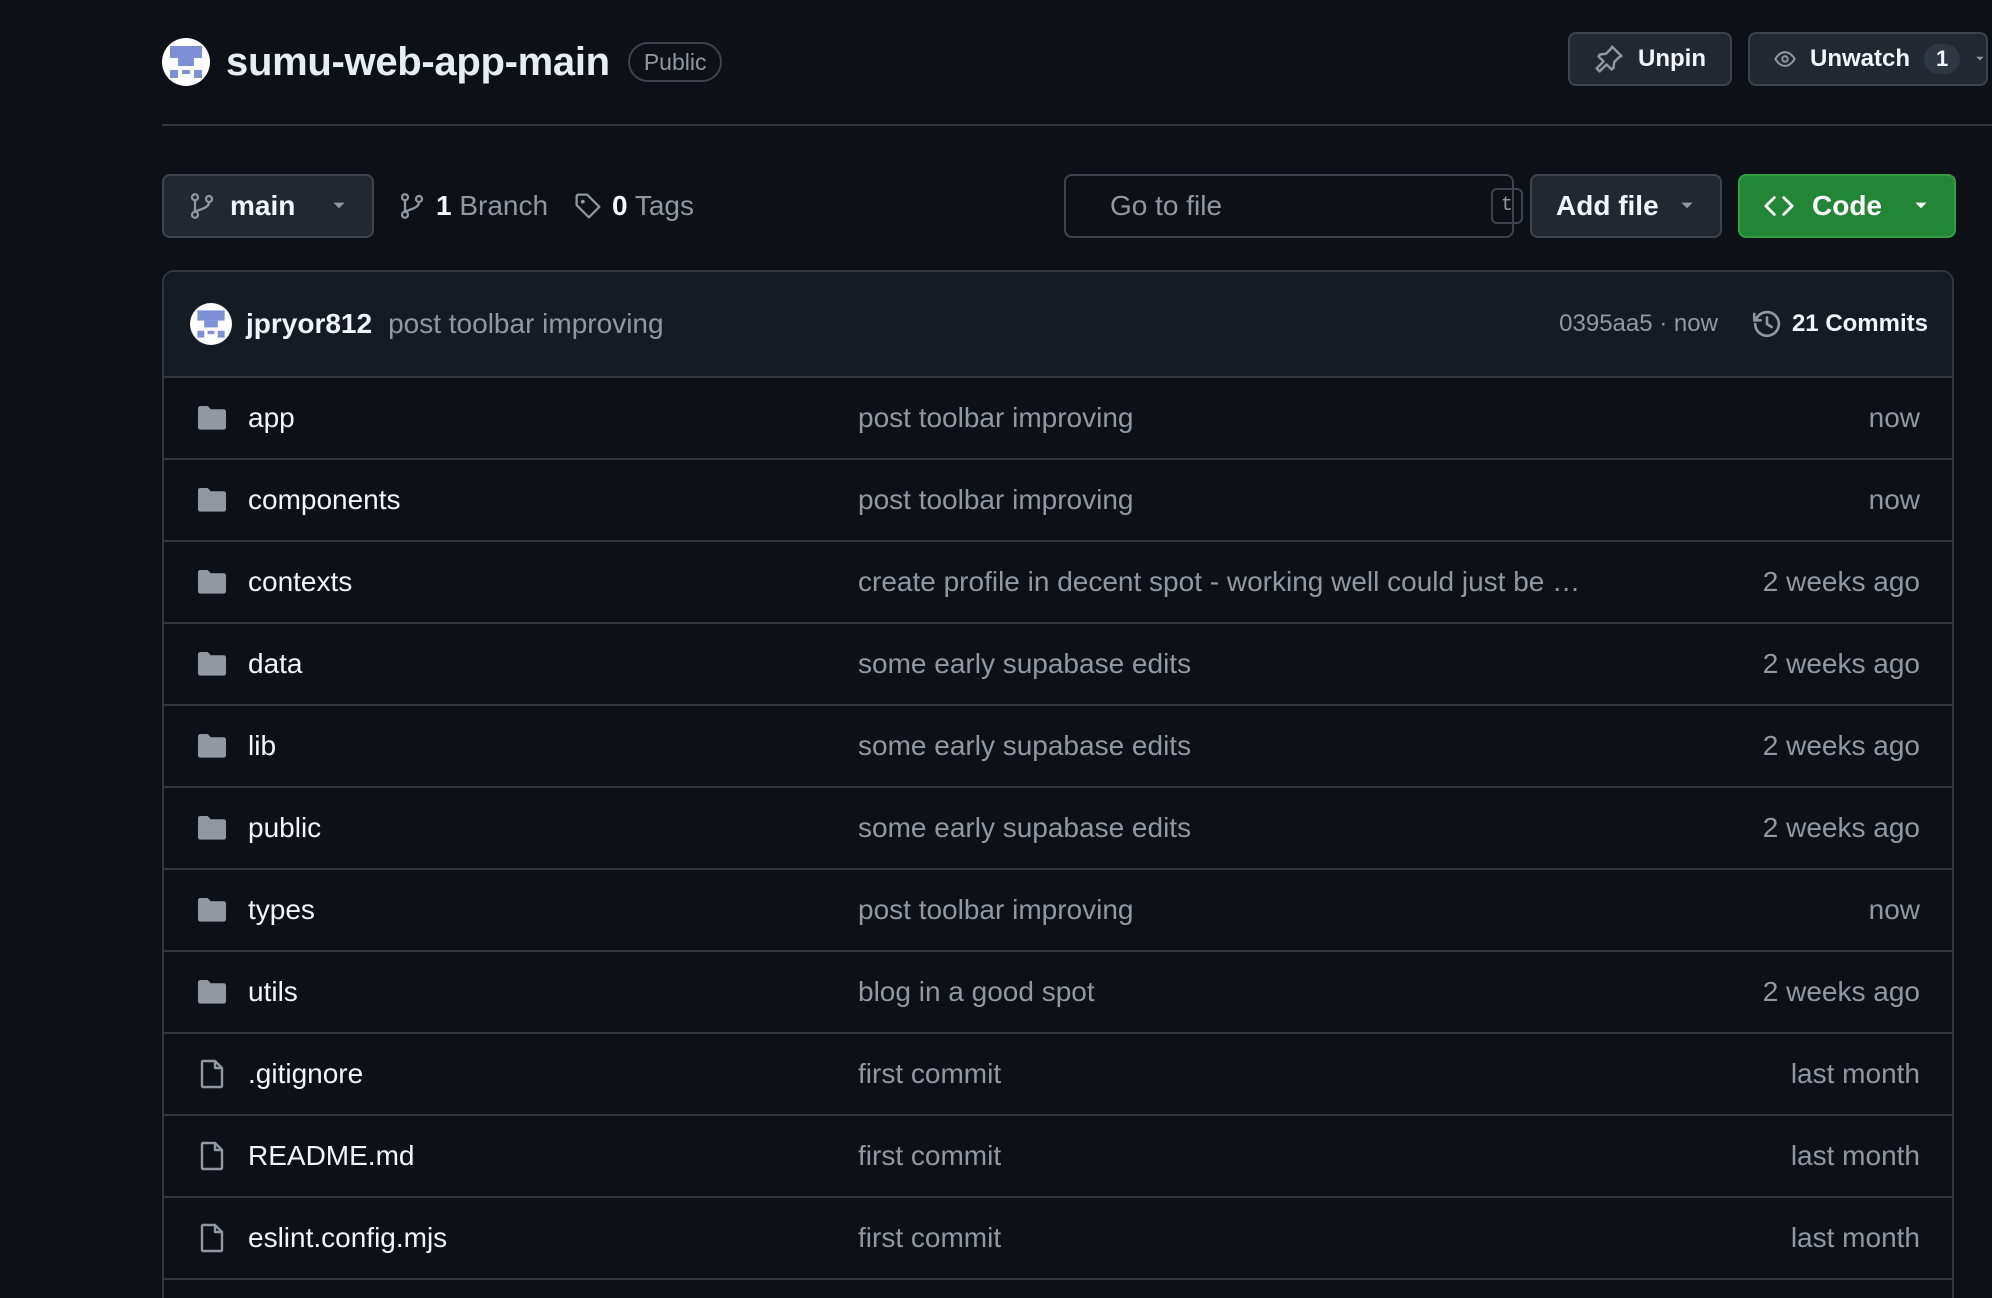 Image resolution: width=1992 pixels, height=1298 pixels. I want to click on branch-name: main, so click(263, 205).